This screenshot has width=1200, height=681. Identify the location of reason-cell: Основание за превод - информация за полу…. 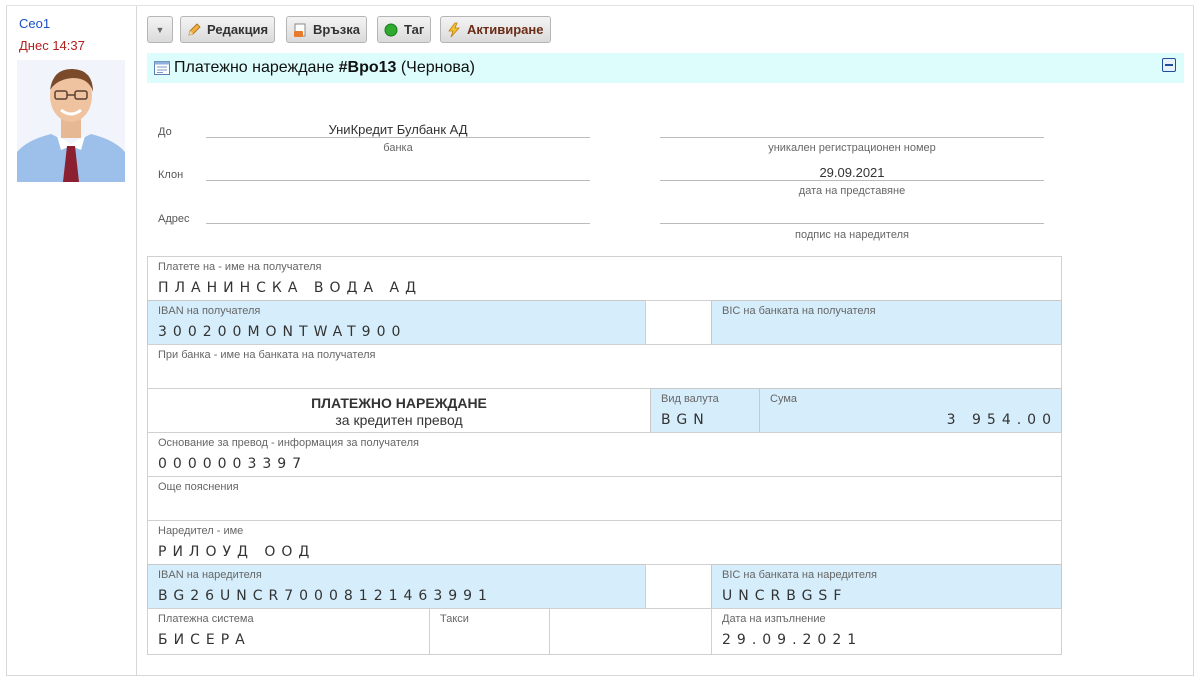
(604, 454).